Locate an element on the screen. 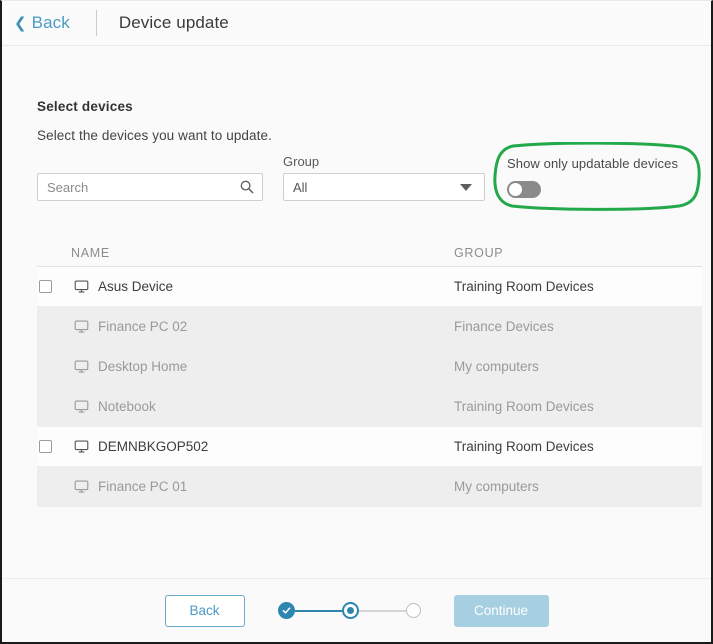  column-header-name: NAME is located at coordinates (90, 253).